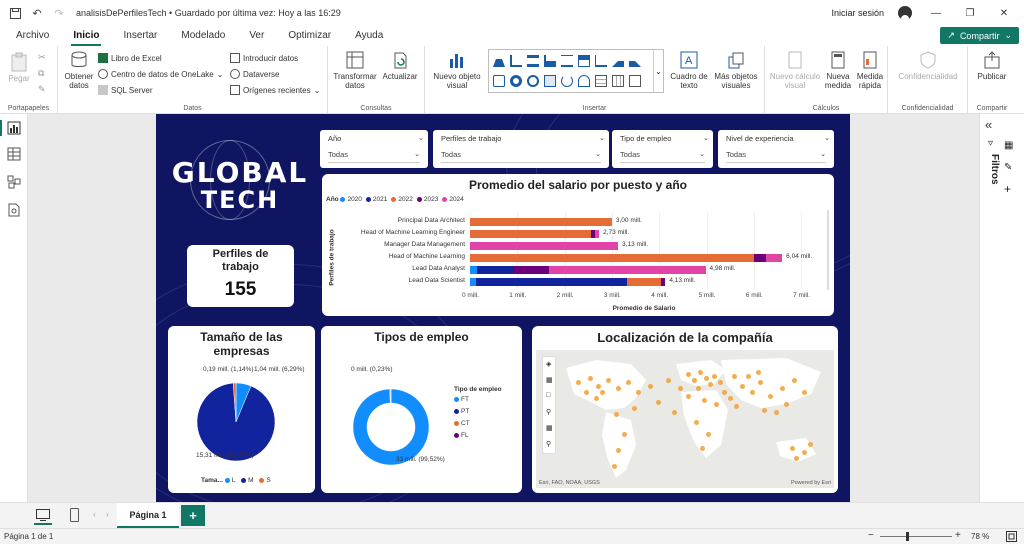 This screenshot has height=544, width=1024. I want to click on gauge-icon, so click(567, 81).